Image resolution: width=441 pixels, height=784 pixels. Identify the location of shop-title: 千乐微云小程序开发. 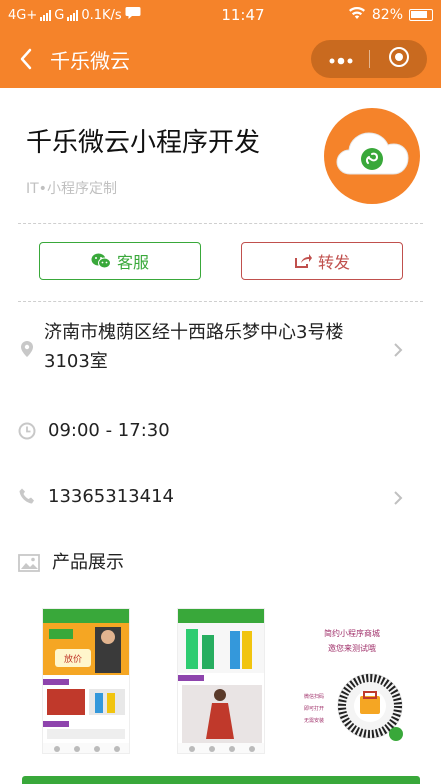
(143, 143).